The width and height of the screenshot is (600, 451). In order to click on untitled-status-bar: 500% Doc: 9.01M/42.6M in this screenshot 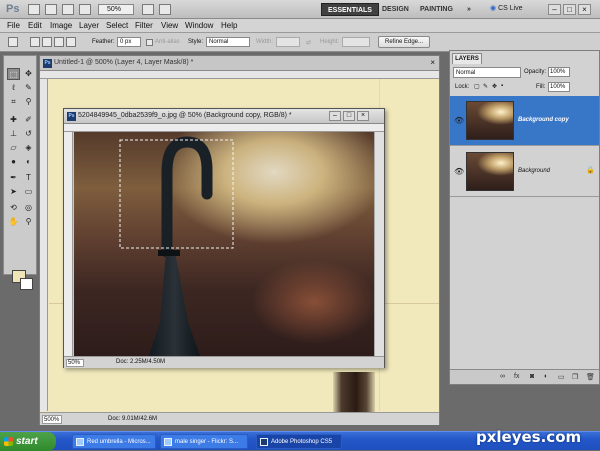, I will do `click(239, 418)`.